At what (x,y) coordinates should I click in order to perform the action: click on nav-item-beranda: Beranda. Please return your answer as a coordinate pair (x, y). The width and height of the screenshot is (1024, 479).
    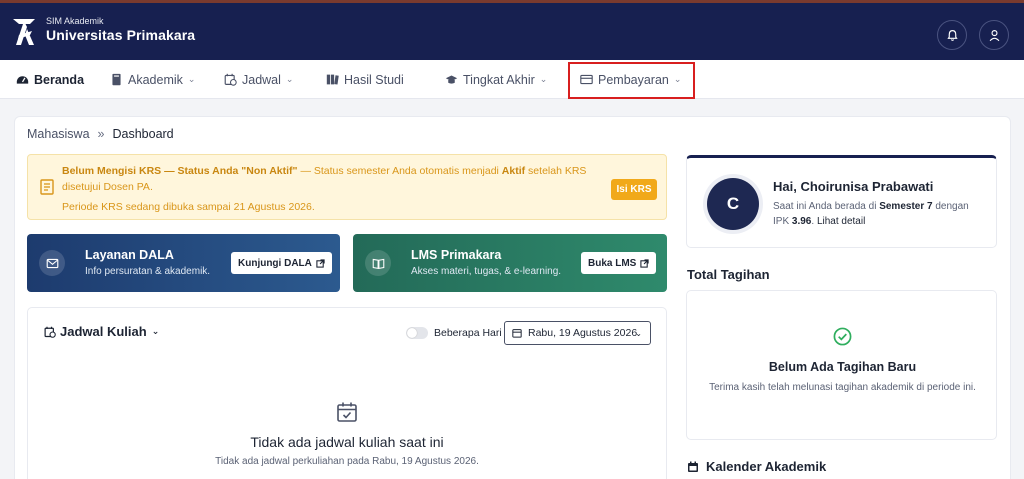
    Looking at the image, I should click on (50, 79).